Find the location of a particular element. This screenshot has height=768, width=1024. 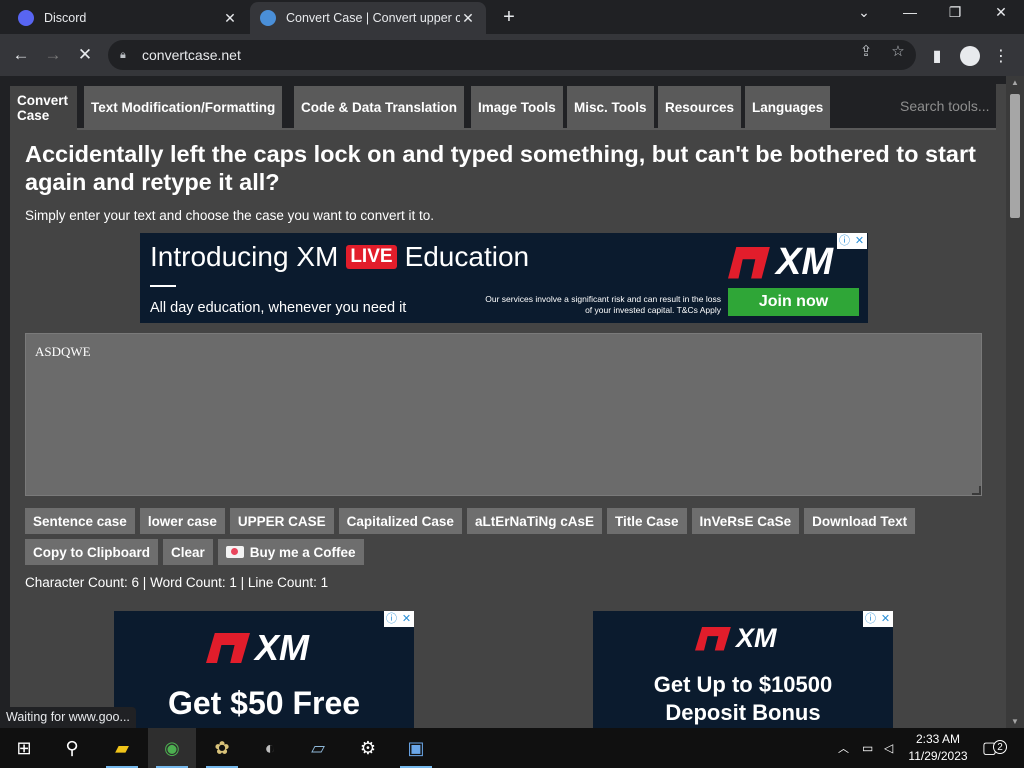

buy-me-a-coffee-button: Buy me a Coffee is located at coordinates (290, 552).